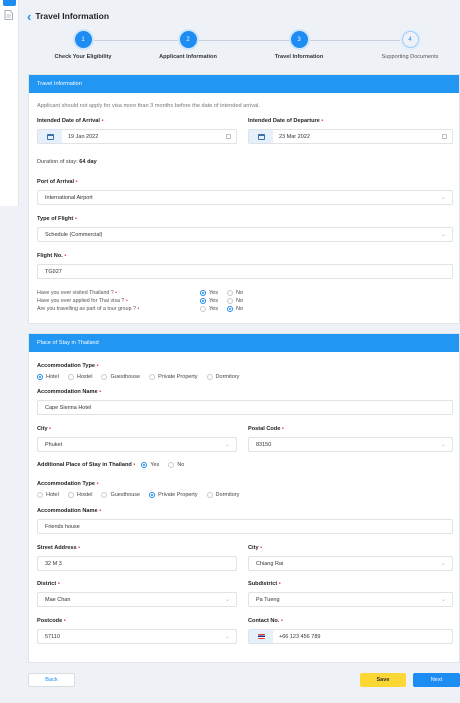 This screenshot has height=703, width=460. What do you see at coordinates (68, 366) in the screenshot?
I see `accommodation-type-label: Accommodation Type •` at bounding box center [68, 366].